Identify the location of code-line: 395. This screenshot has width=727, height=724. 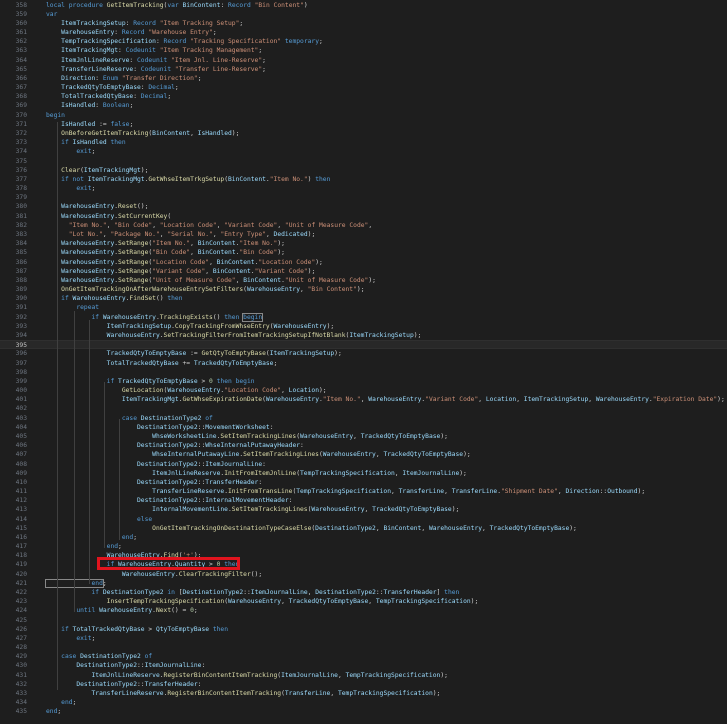
(363, 345).